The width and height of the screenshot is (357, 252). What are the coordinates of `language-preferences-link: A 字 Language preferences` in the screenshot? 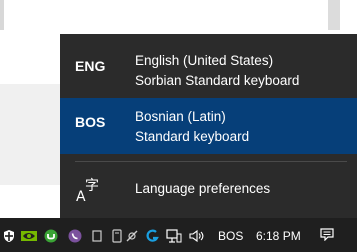 It's located at (208, 190).